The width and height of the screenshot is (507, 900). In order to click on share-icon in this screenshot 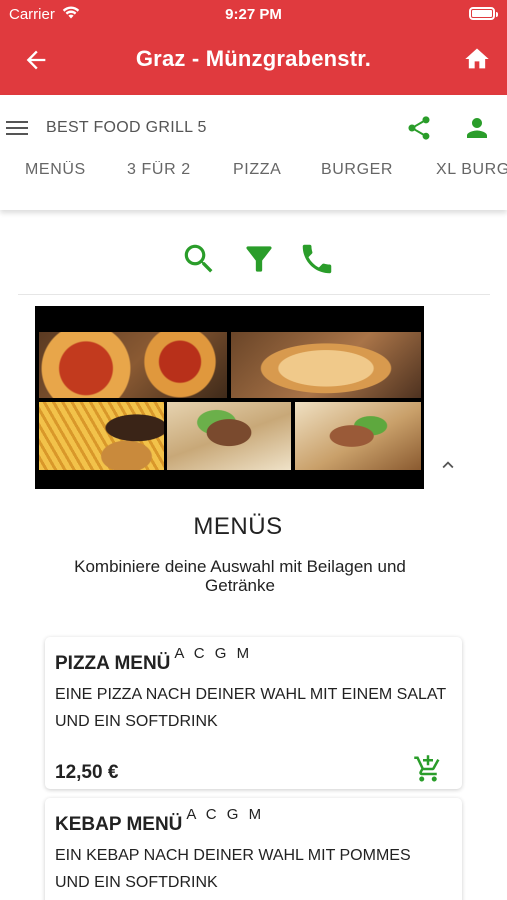, I will do `click(419, 128)`.